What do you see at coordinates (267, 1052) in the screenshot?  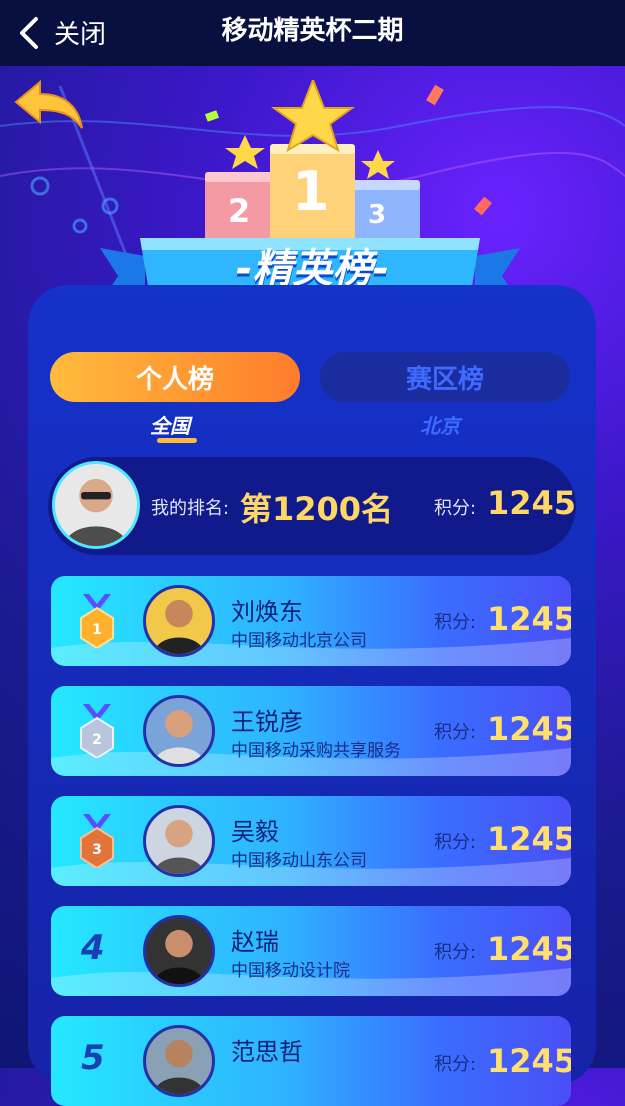 I see `user-name: 范思哲` at bounding box center [267, 1052].